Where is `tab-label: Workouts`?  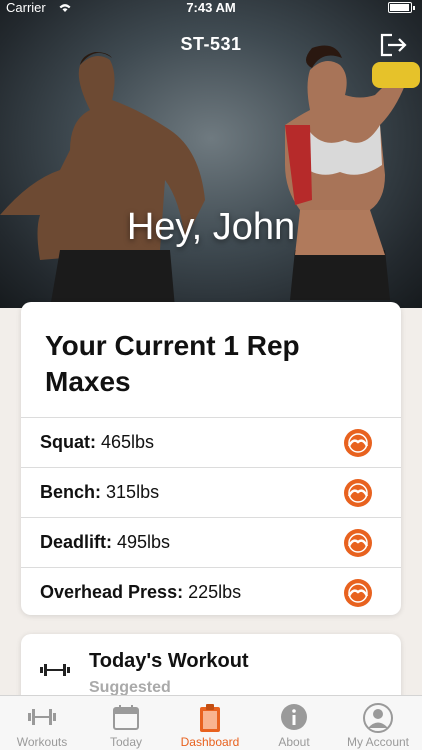
tab-label: Workouts is located at coordinates (42, 742).